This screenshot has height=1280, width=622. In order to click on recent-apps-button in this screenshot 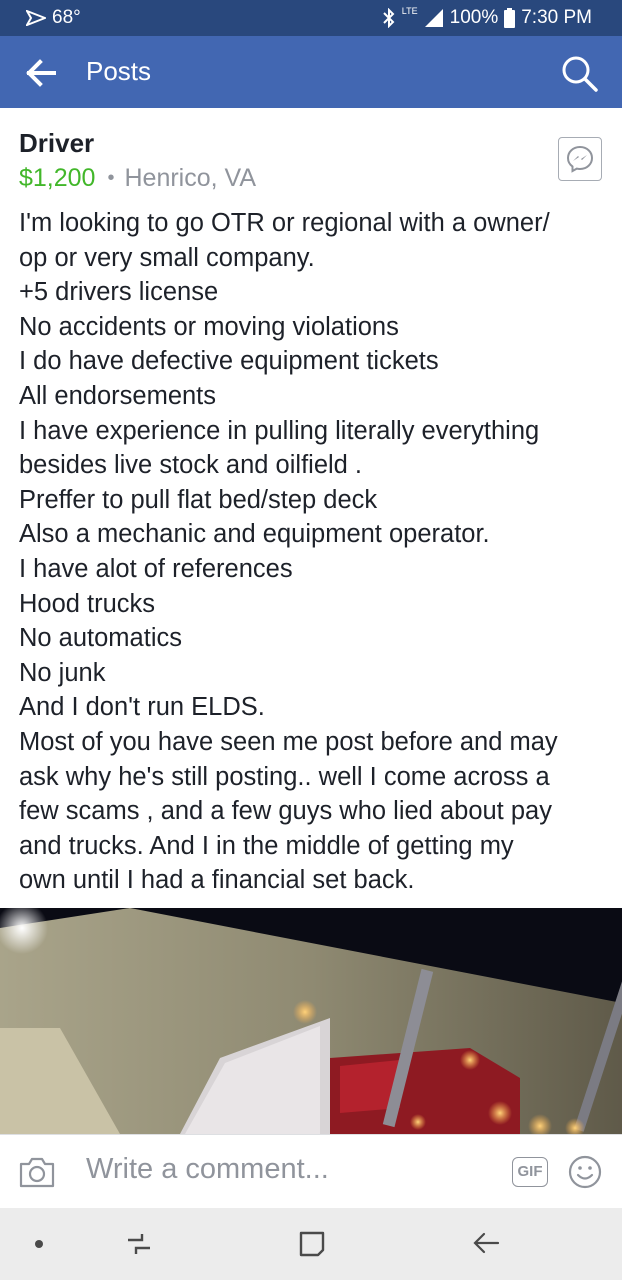, I will do `click(139, 1244)`.